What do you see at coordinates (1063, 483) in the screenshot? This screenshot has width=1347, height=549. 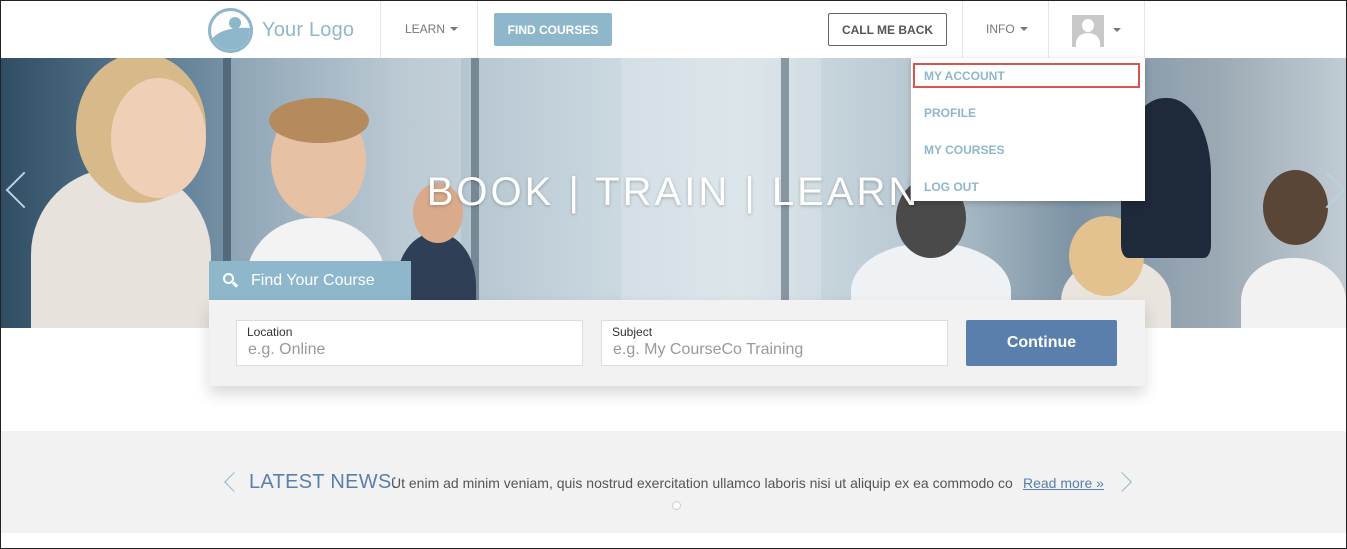 I see `read-more-link: Read more »` at bounding box center [1063, 483].